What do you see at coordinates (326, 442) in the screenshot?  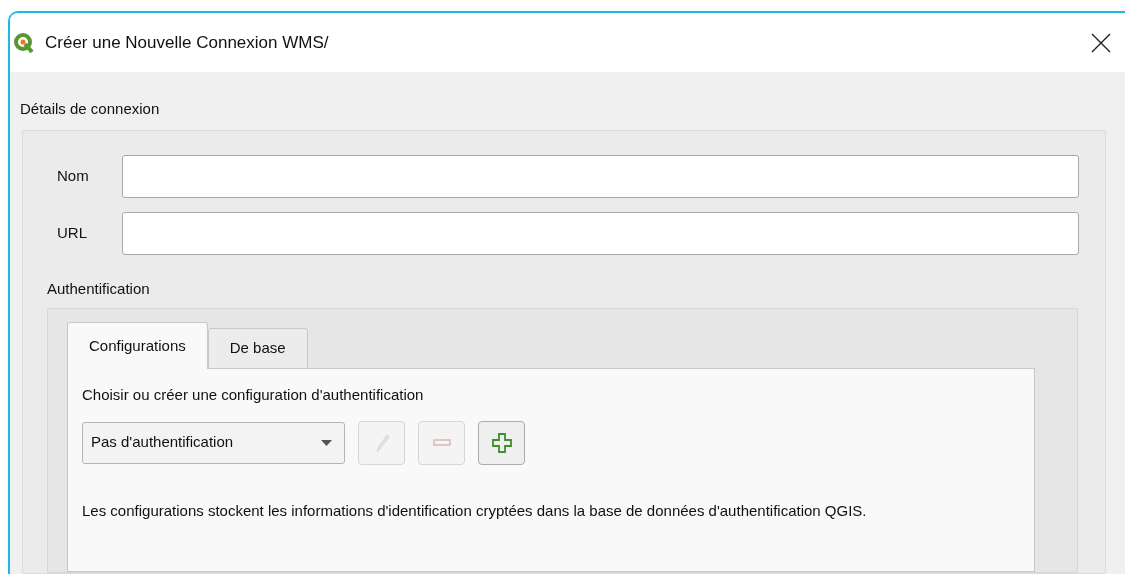 I see `caret-icon` at bounding box center [326, 442].